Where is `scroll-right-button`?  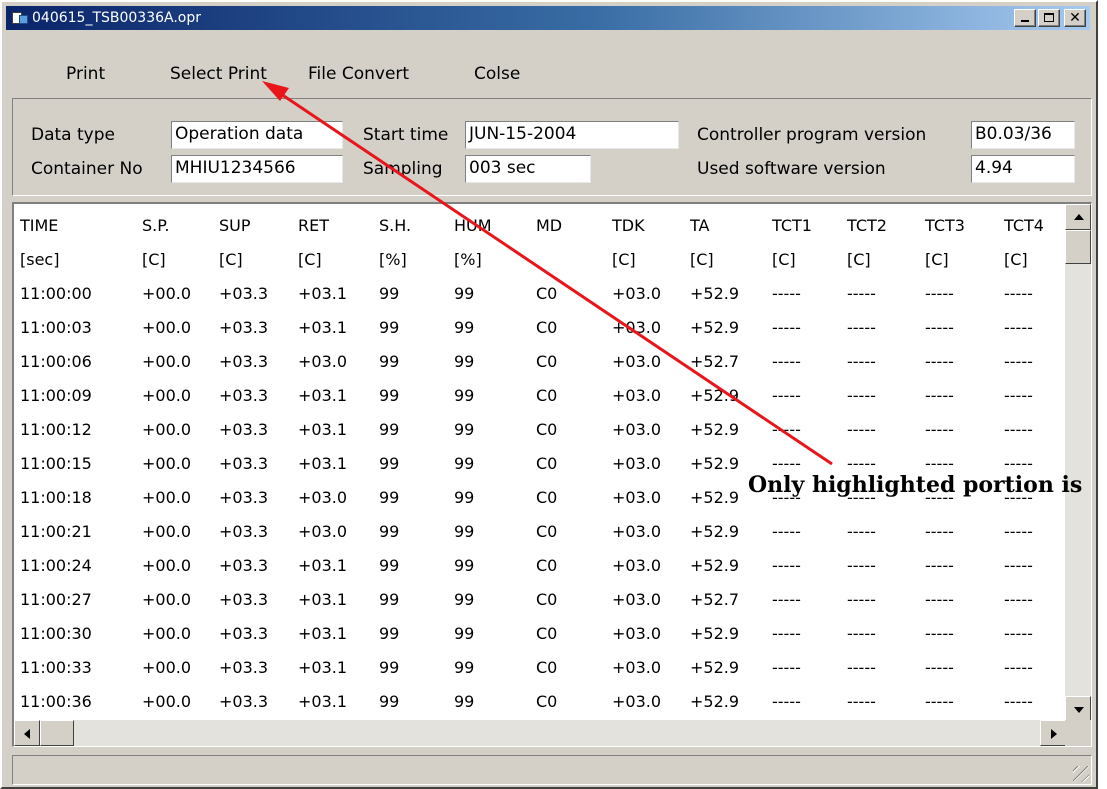 scroll-right-button is located at coordinates (1053, 733).